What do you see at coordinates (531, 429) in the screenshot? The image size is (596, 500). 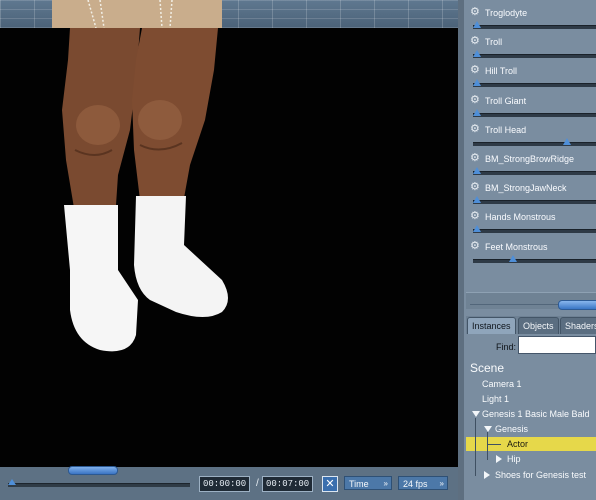 I see `tree-item-genesis: Genesis` at bounding box center [531, 429].